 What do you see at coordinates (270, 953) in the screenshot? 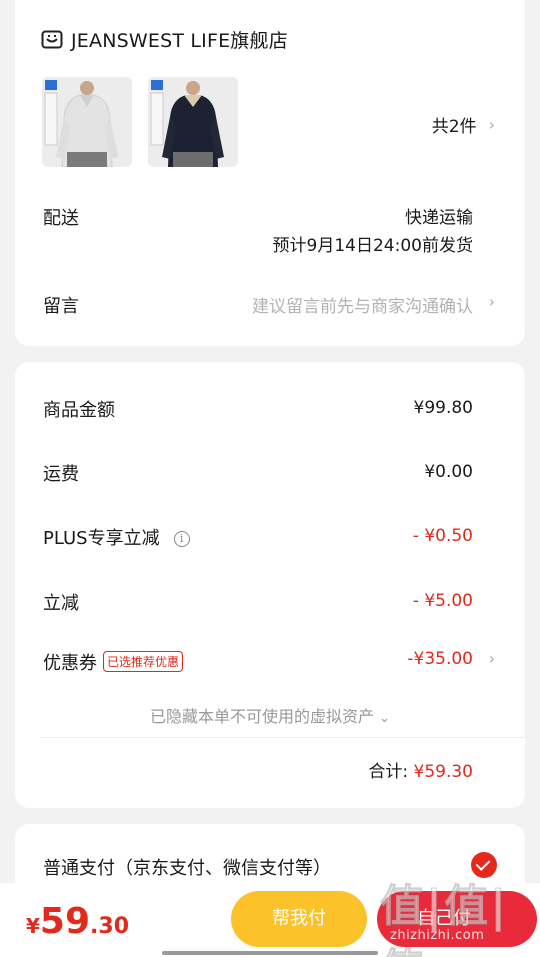
I see `home-indicator` at bounding box center [270, 953].